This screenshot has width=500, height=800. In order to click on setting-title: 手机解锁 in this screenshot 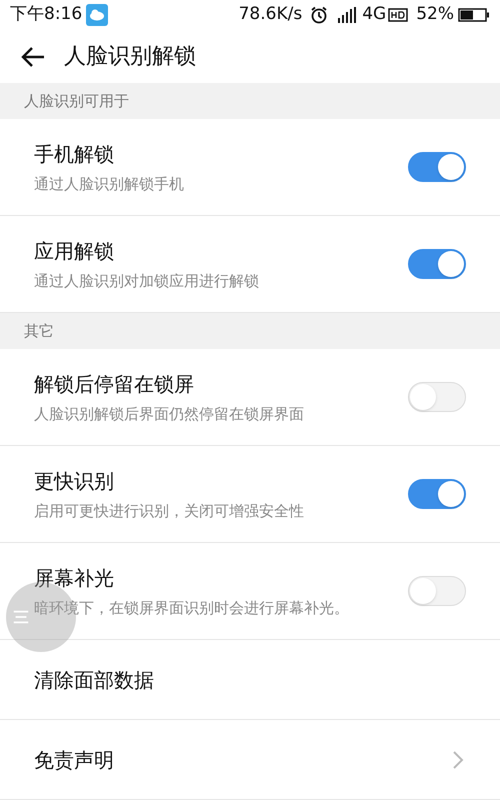, I will do `click(74, 154)`.